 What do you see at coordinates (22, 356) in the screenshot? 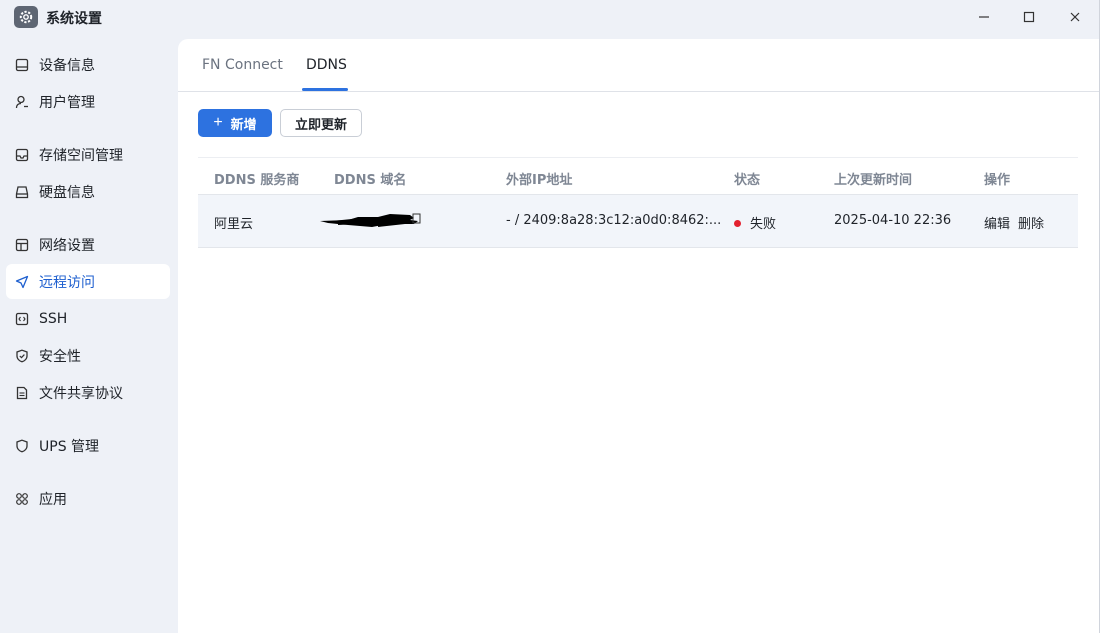
I see `shield-check-icon` at bounding box center [22, 356].